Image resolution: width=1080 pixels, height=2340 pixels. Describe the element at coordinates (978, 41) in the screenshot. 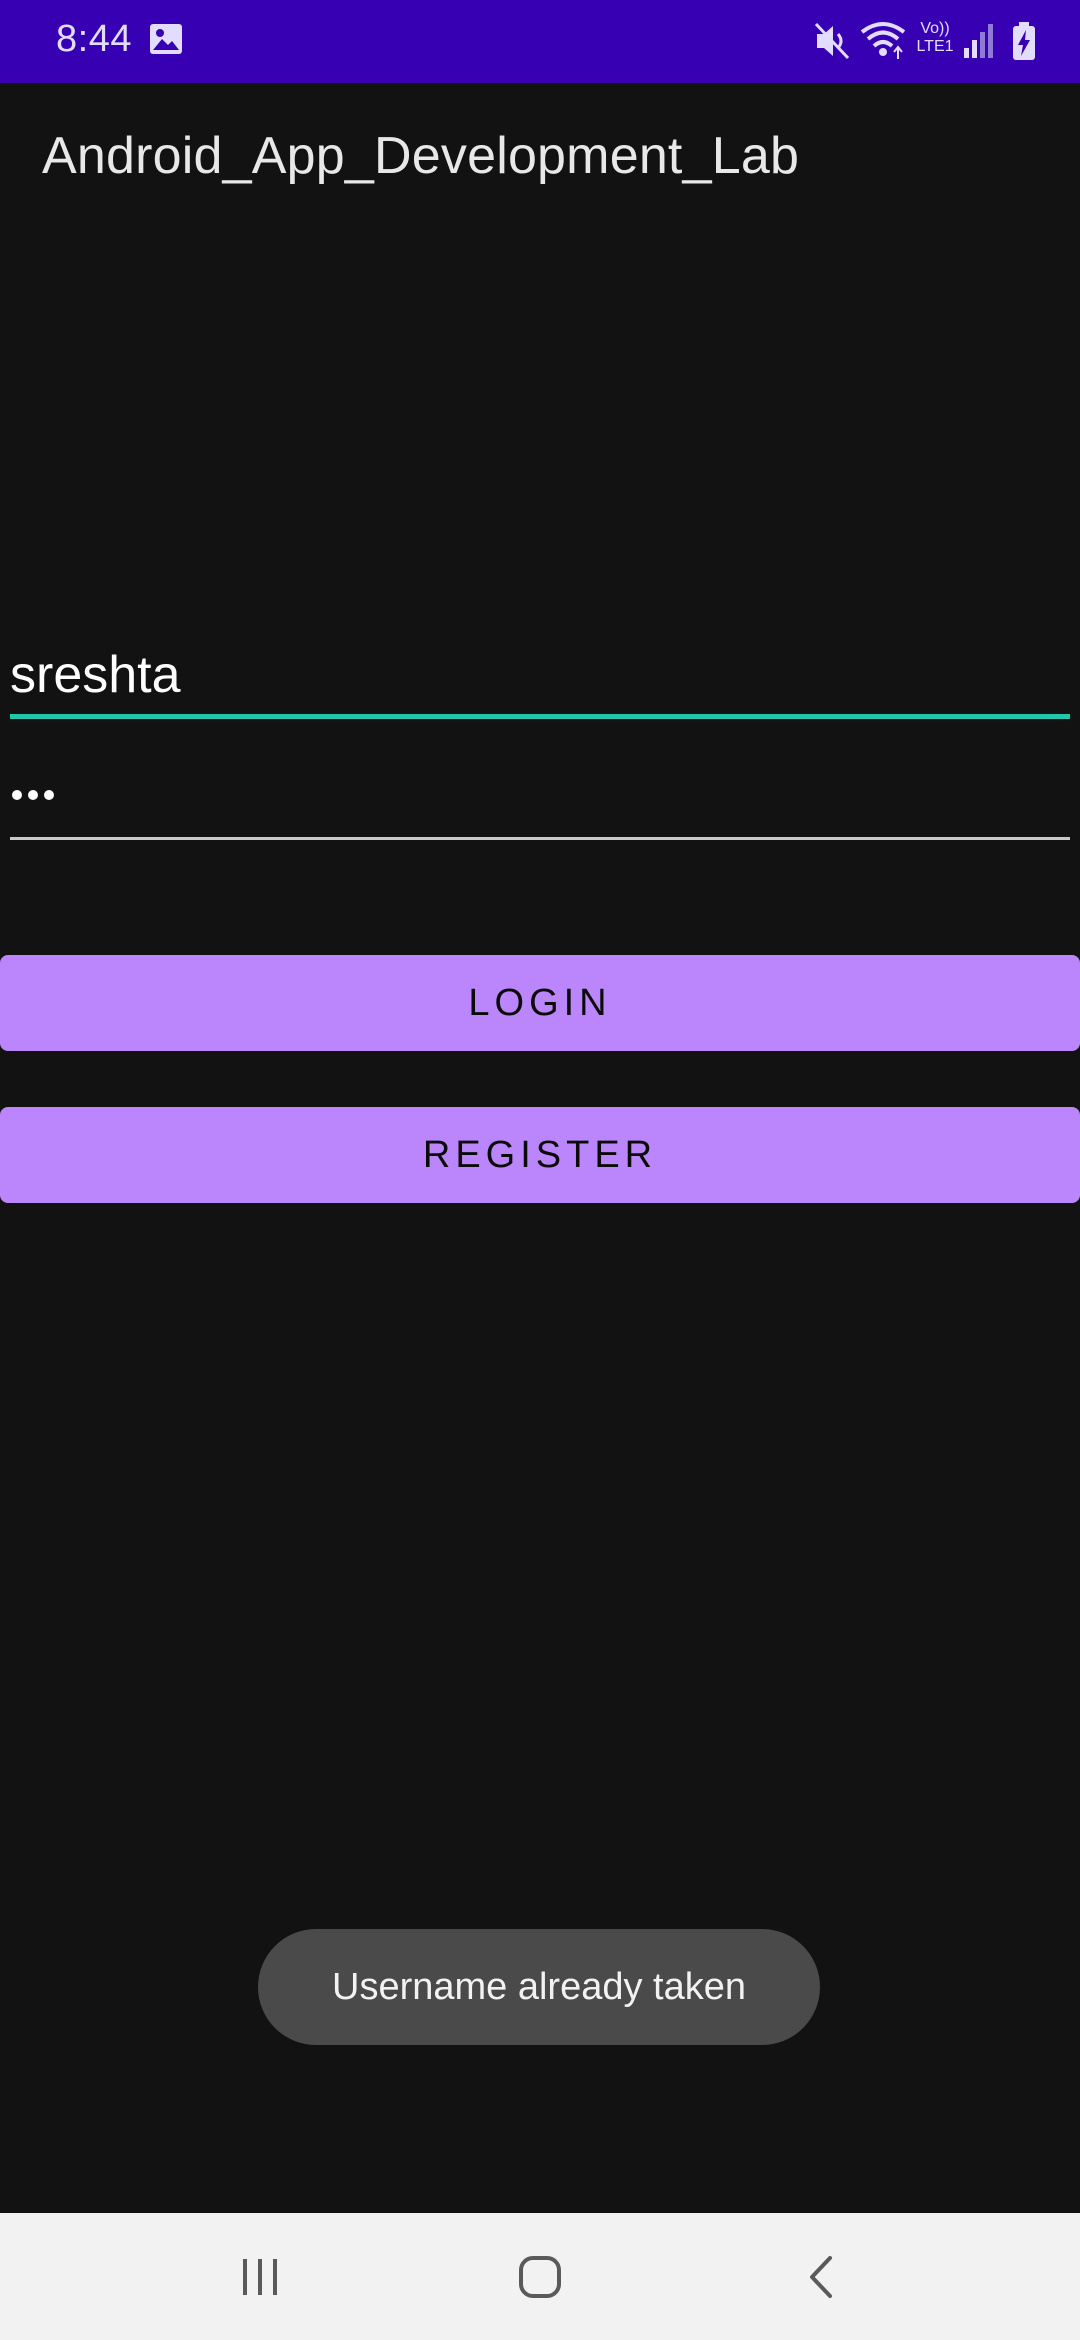

I see `signal-icon` at that location.